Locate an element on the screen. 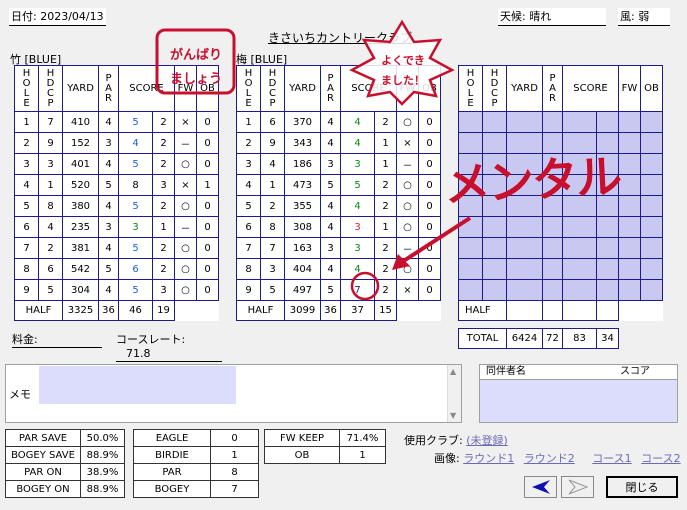 This screenshot has width=687, height=510. arrow-line-shape is located at coordinates (436, 240).